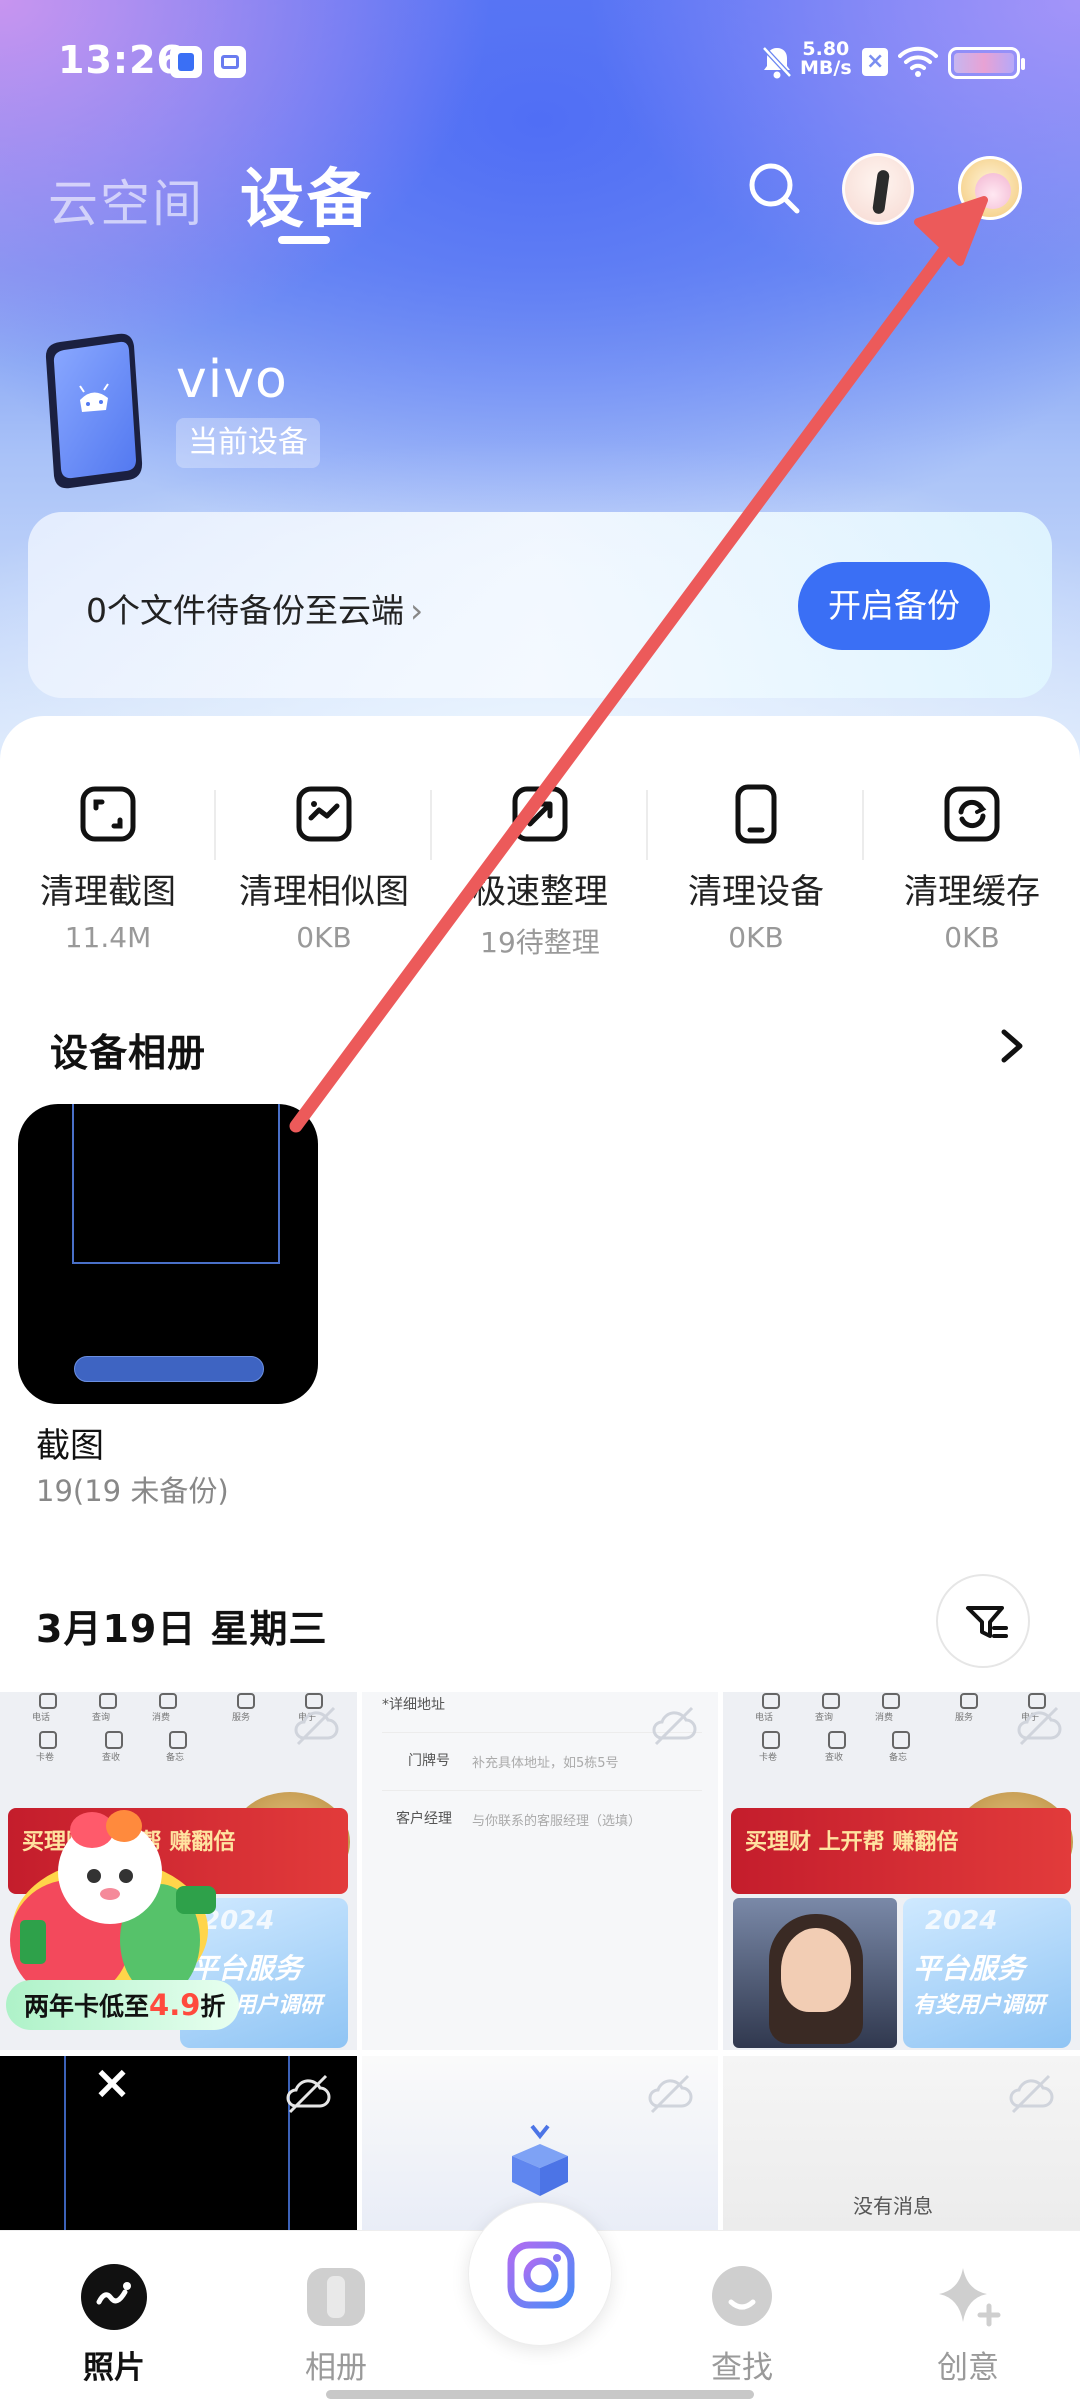  What do you see at coordinates (213, 2006) in the screenshot?
I see `promo-suffix: 折` at bounding box center [213, 2006].